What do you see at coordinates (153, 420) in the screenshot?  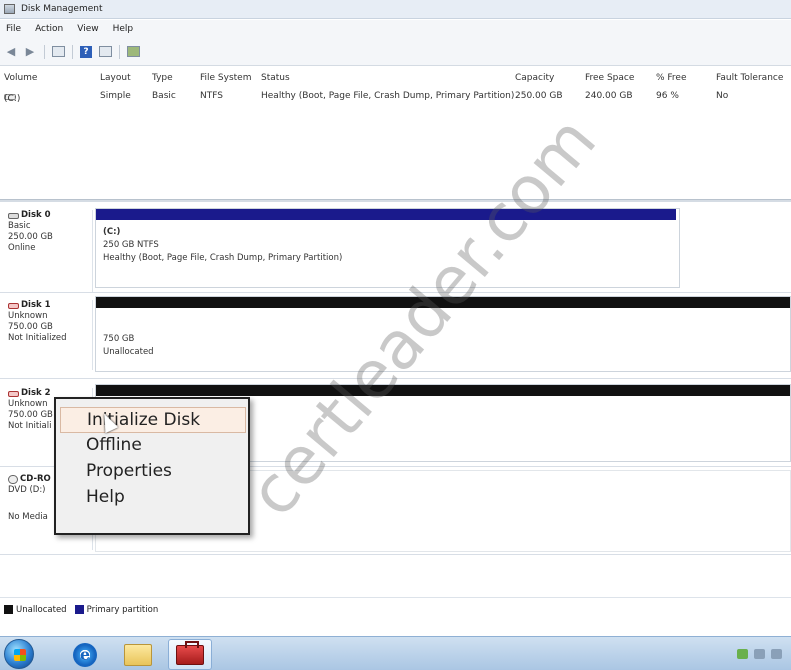 I see `menu-item-initialize-disk: Initialize Disk` at bounding box center [153, 420].